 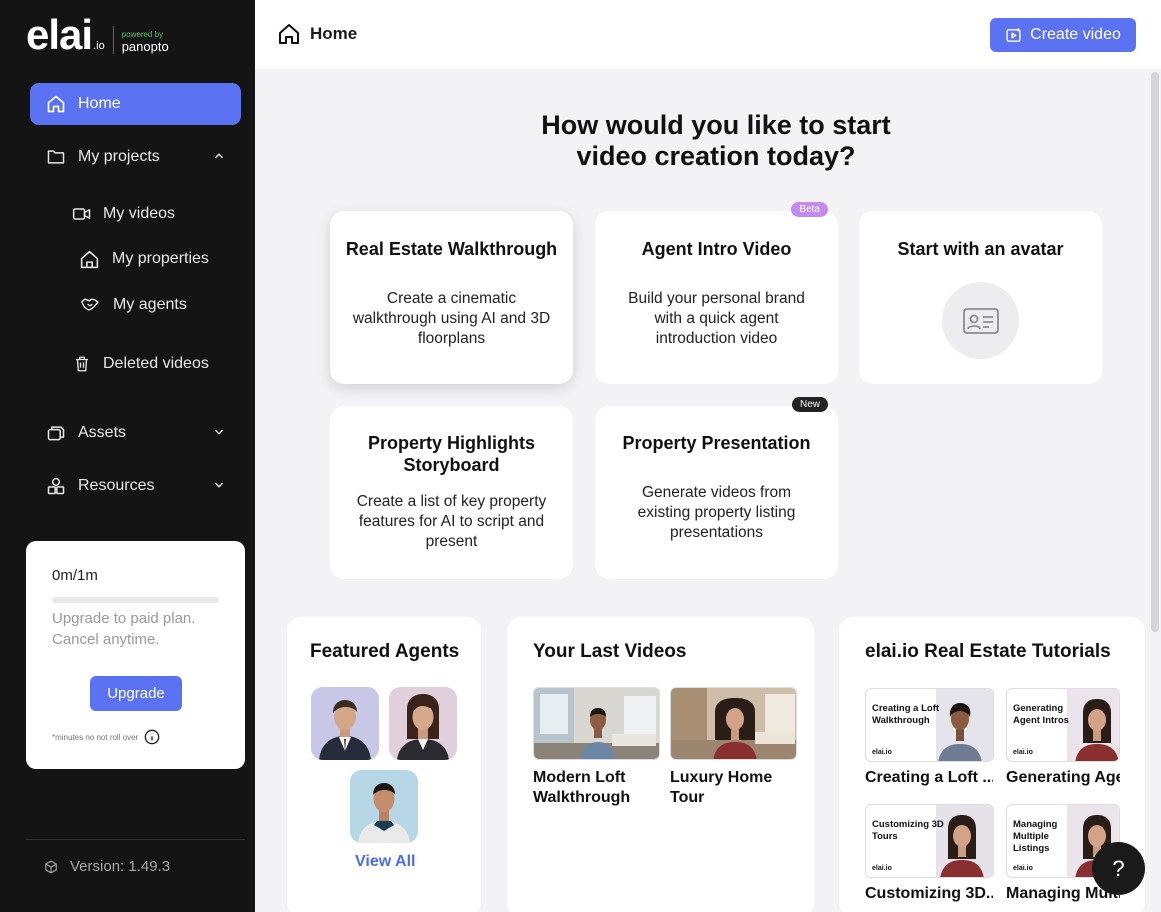 I want to click on powered-by: powered by panopto, so click(x=145, y=42).